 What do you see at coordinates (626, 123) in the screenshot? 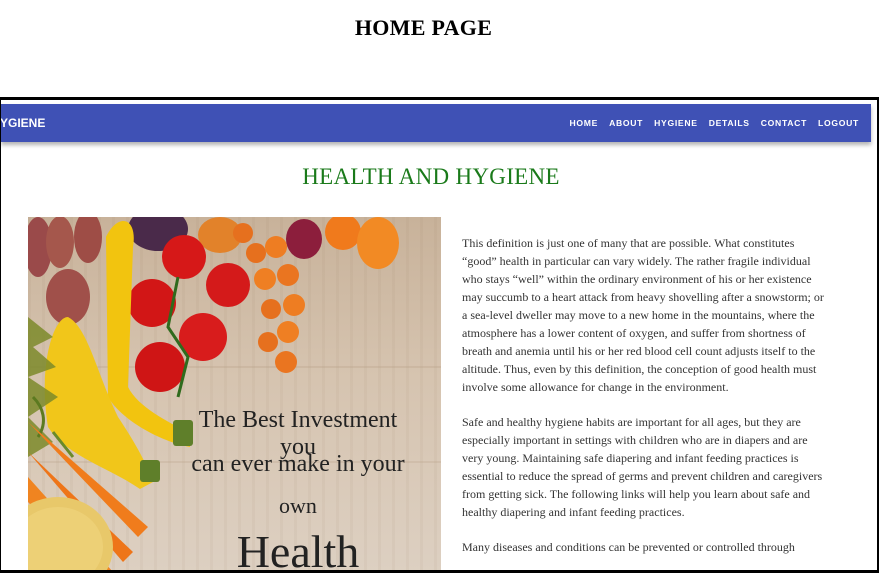
I see `nav-about: ABOUT` at bounding box center [626, 123].